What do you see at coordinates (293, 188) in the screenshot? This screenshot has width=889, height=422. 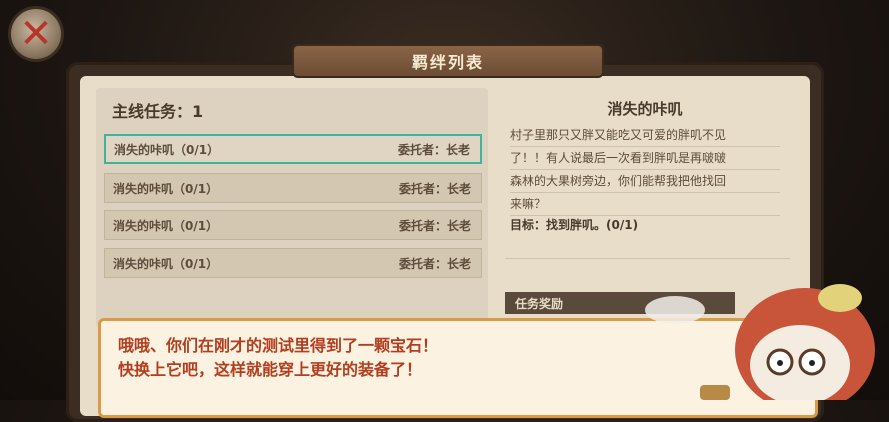 I see `quest-row-2: 消失的咔叽（0/1） 委托者：长老` at bounding box center [293, 188].